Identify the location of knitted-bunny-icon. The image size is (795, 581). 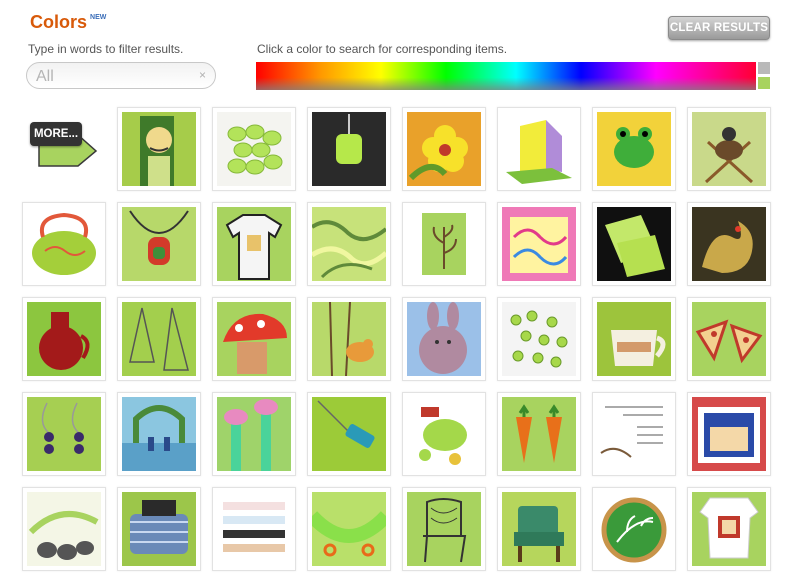
(444, 339).